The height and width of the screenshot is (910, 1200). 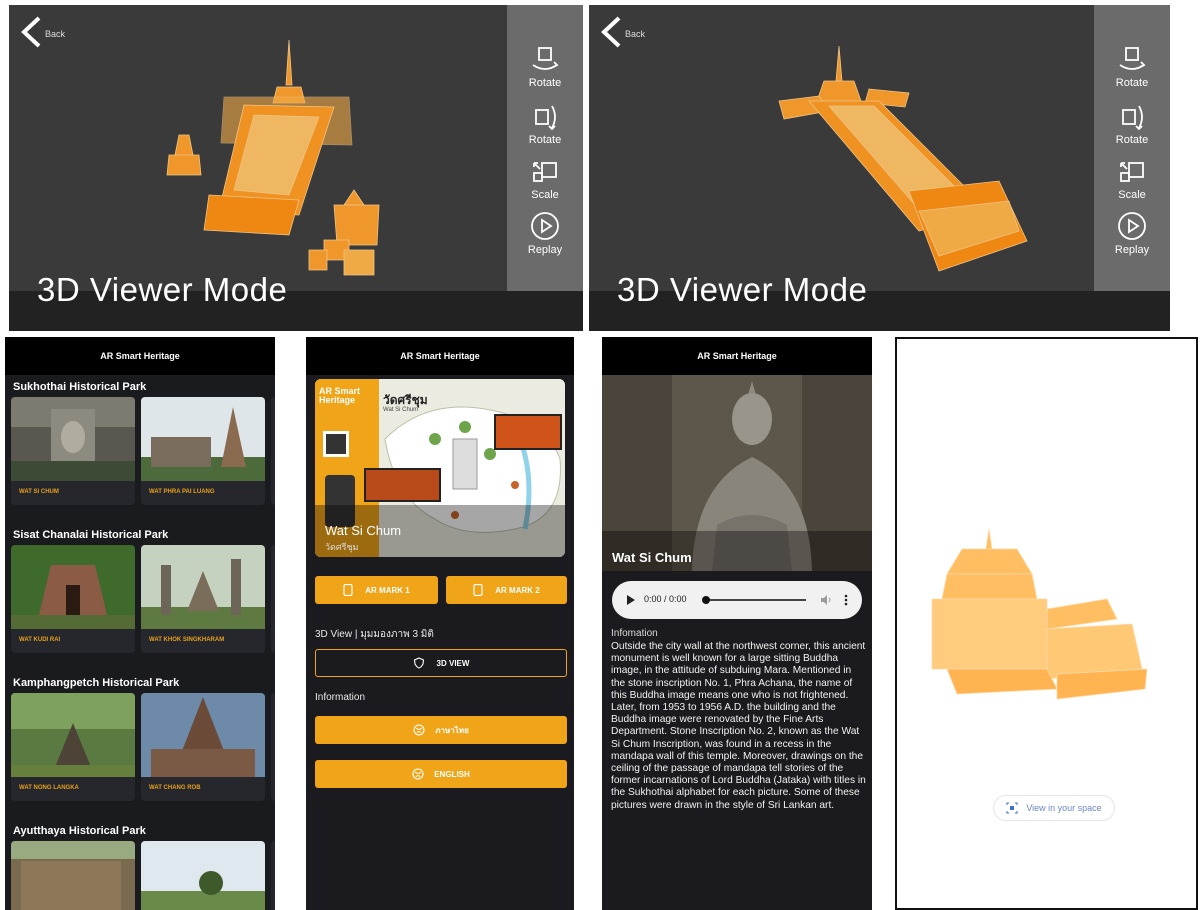 I want to click on map-title-en: Wat Si Chum, so click(x=401, y=410).